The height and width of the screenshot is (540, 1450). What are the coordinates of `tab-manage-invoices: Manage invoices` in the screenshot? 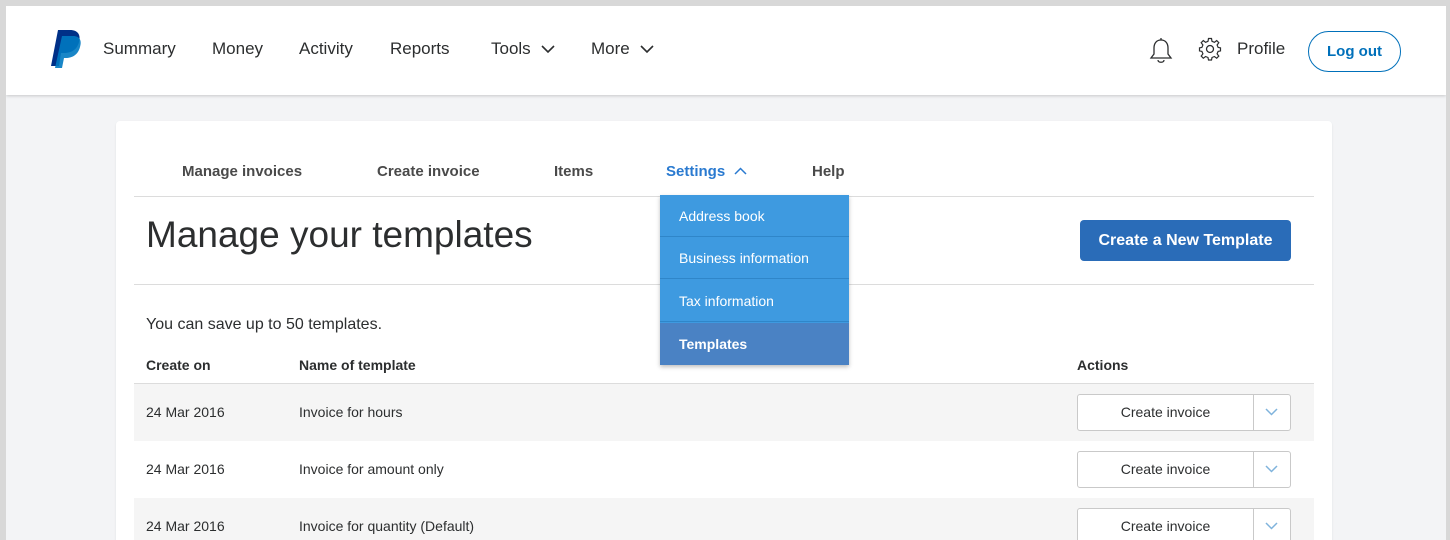 It's located at (242, 171).